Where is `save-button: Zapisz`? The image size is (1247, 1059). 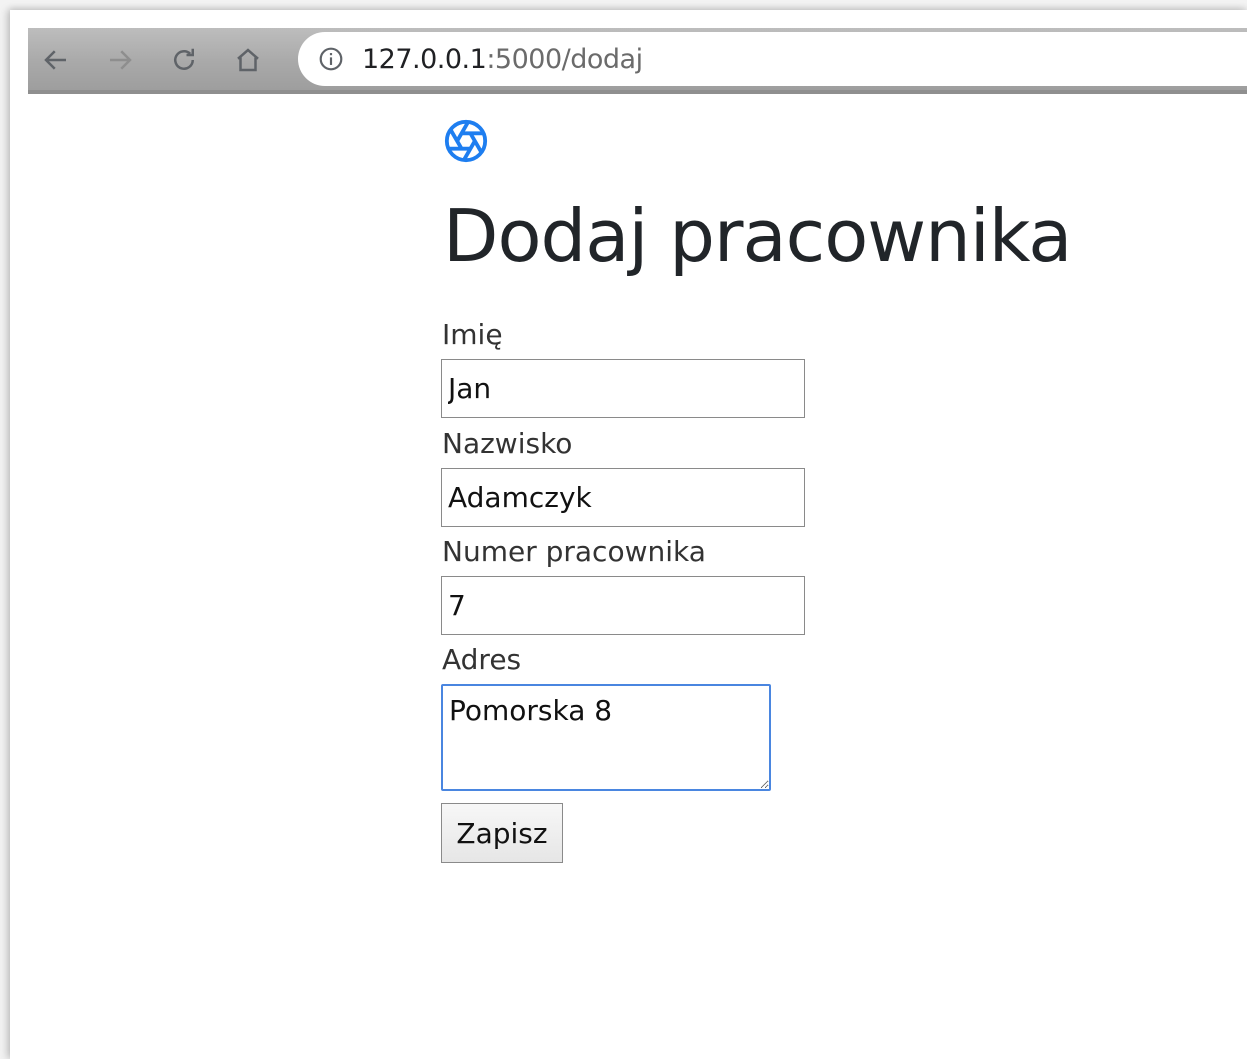
save-button: Zapisz is located at coordinates (502, 833).